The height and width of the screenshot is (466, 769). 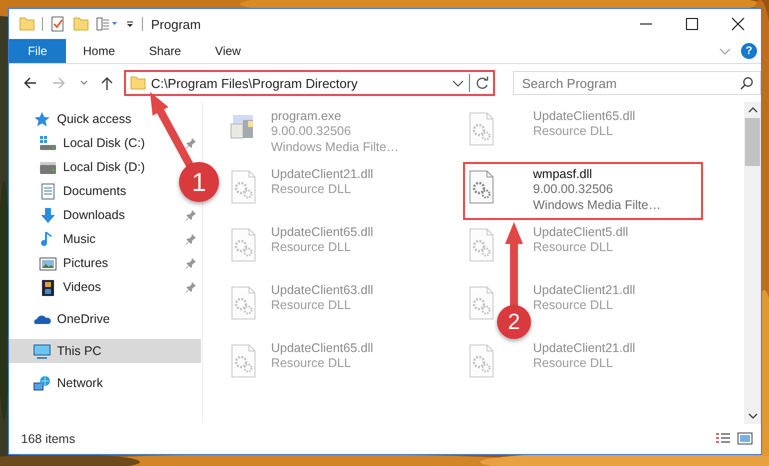 What do you see at coordinates (637, 83) in the screenshot?
I see `search-field: Search Program` at bounding box center [637, 83].